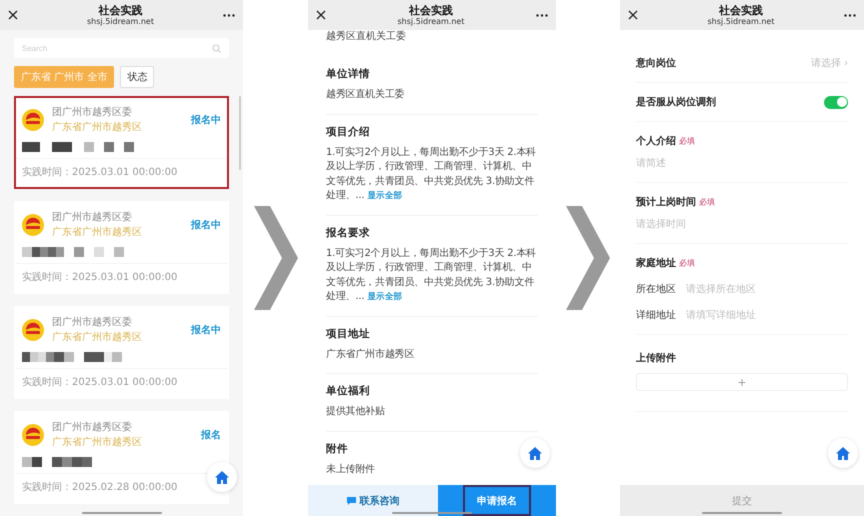  I want to click on section-title: 单位详情, so click(348, 74).